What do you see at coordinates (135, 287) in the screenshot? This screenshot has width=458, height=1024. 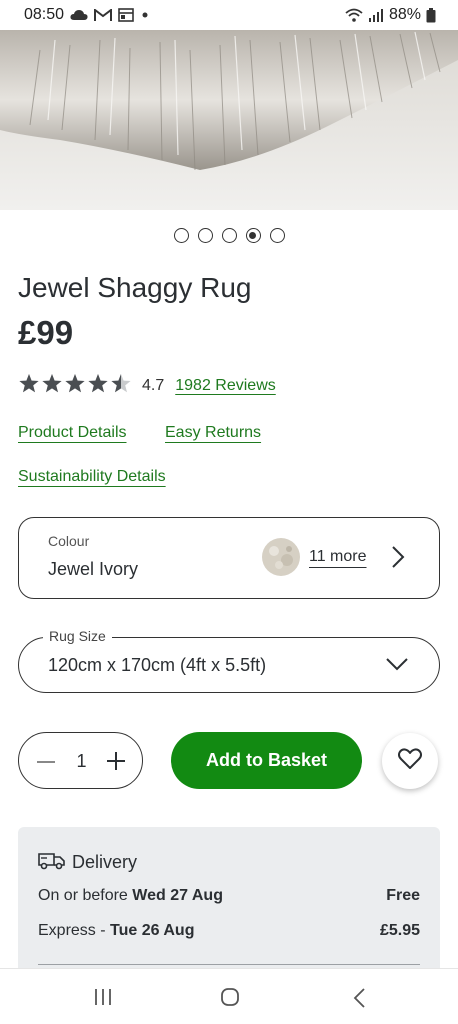 I see `product-title: Jewel Shaggy Rug` at bounding box center [135, 287].